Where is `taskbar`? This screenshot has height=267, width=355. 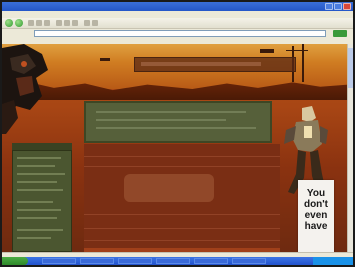
taskbar is located at coordinates (177, 261).